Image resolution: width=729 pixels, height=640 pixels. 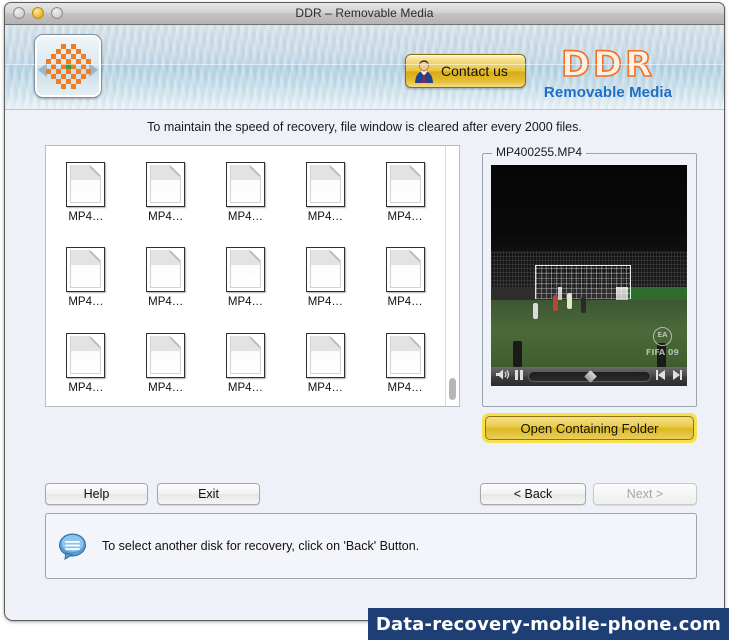 I want to click on preview-file-name: MP400255.MP4, so click(x=539, y=152).